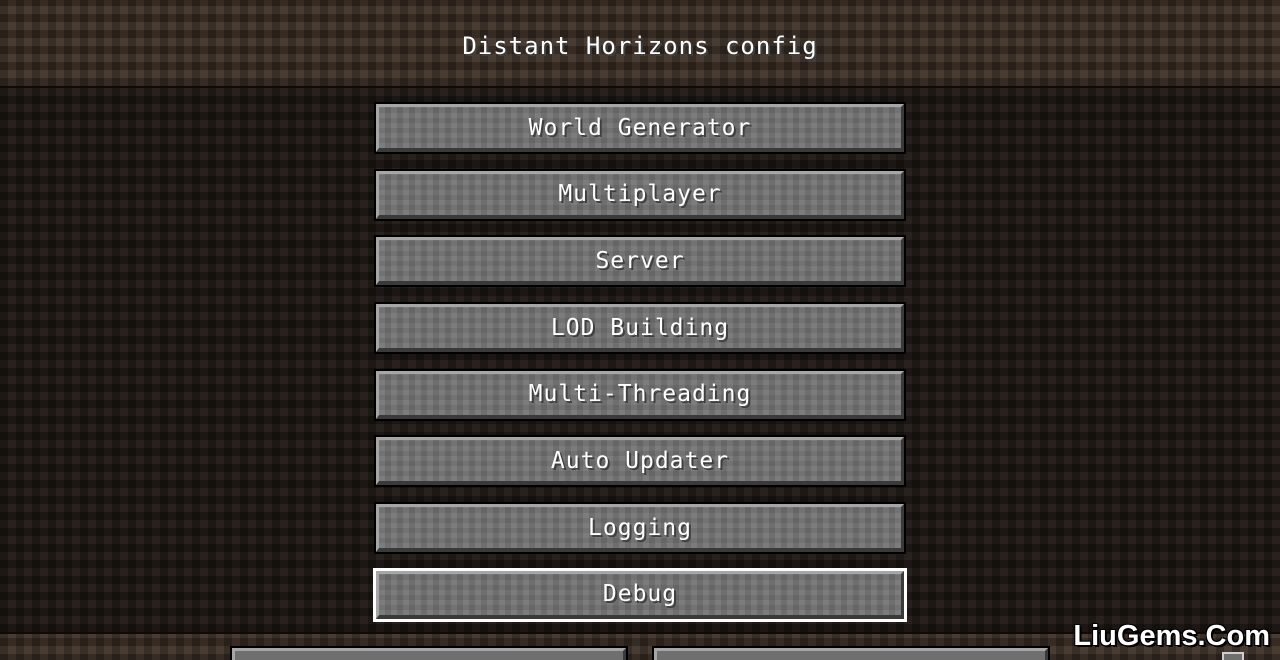 The height and width of the screenshot is (660, 1280). I want to click on lod-building-label: LOD Building, so click(640, 327).